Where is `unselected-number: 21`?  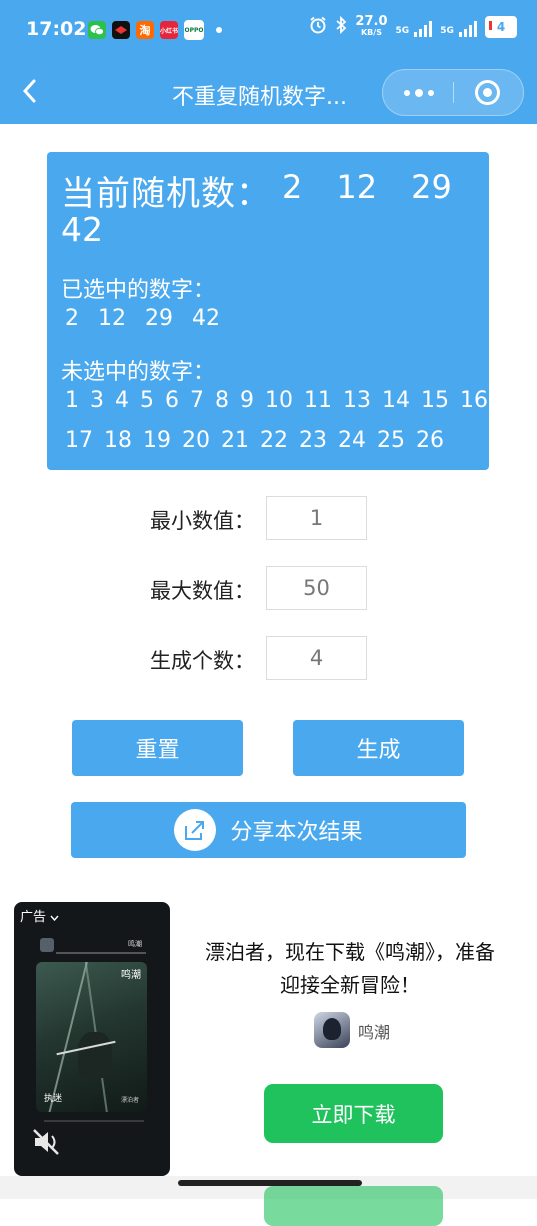 unselected-number: 21 is located at coordinates (235, 440).